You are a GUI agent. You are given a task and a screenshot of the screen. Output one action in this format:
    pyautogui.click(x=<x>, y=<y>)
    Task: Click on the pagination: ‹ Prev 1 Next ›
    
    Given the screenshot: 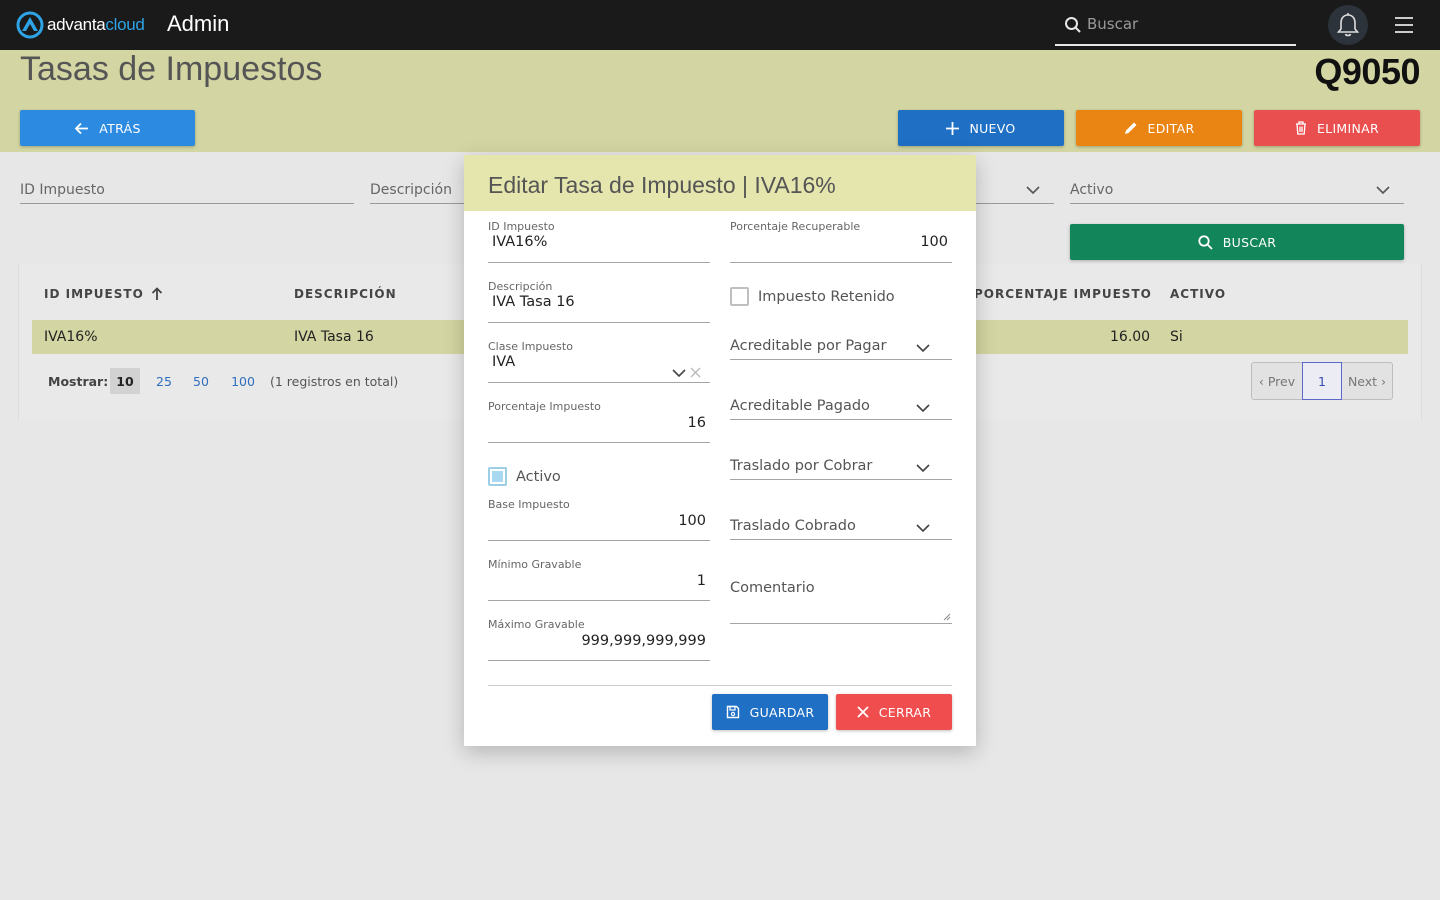 What is the action you would take?
    pyautogui.click(x=1322, y=381)
    